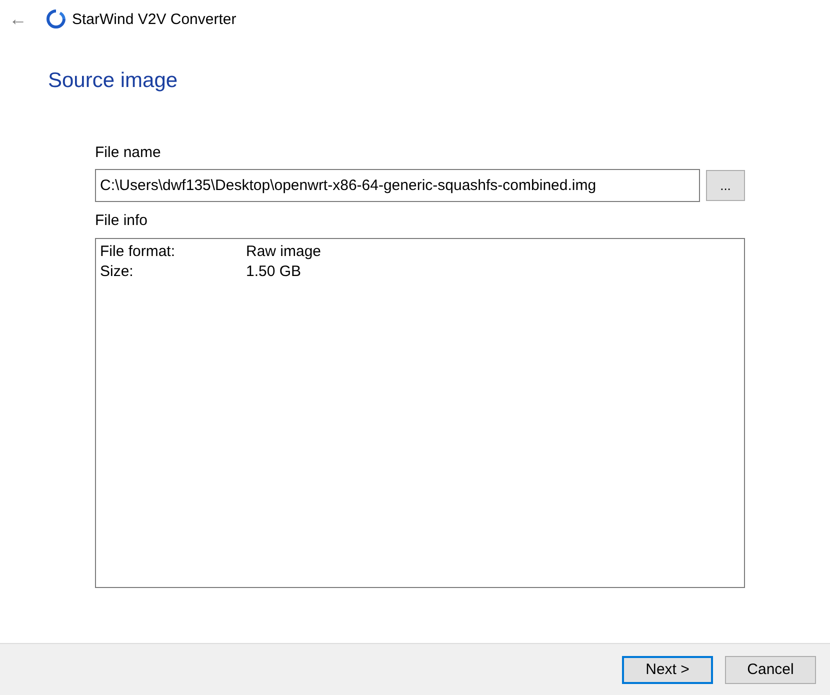 Image resolution: width=830 pixels, height=695 pixels. I want to click on dialog-button: Next >, so click(667, 670).